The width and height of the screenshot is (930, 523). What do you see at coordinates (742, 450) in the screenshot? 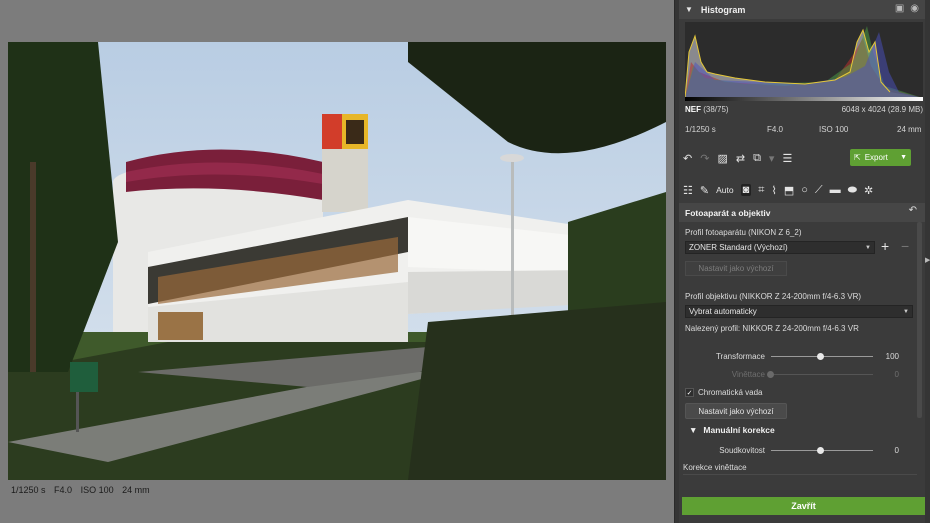
I see `barrel-label: Soudkovitost` at bounding box center [742, 450].